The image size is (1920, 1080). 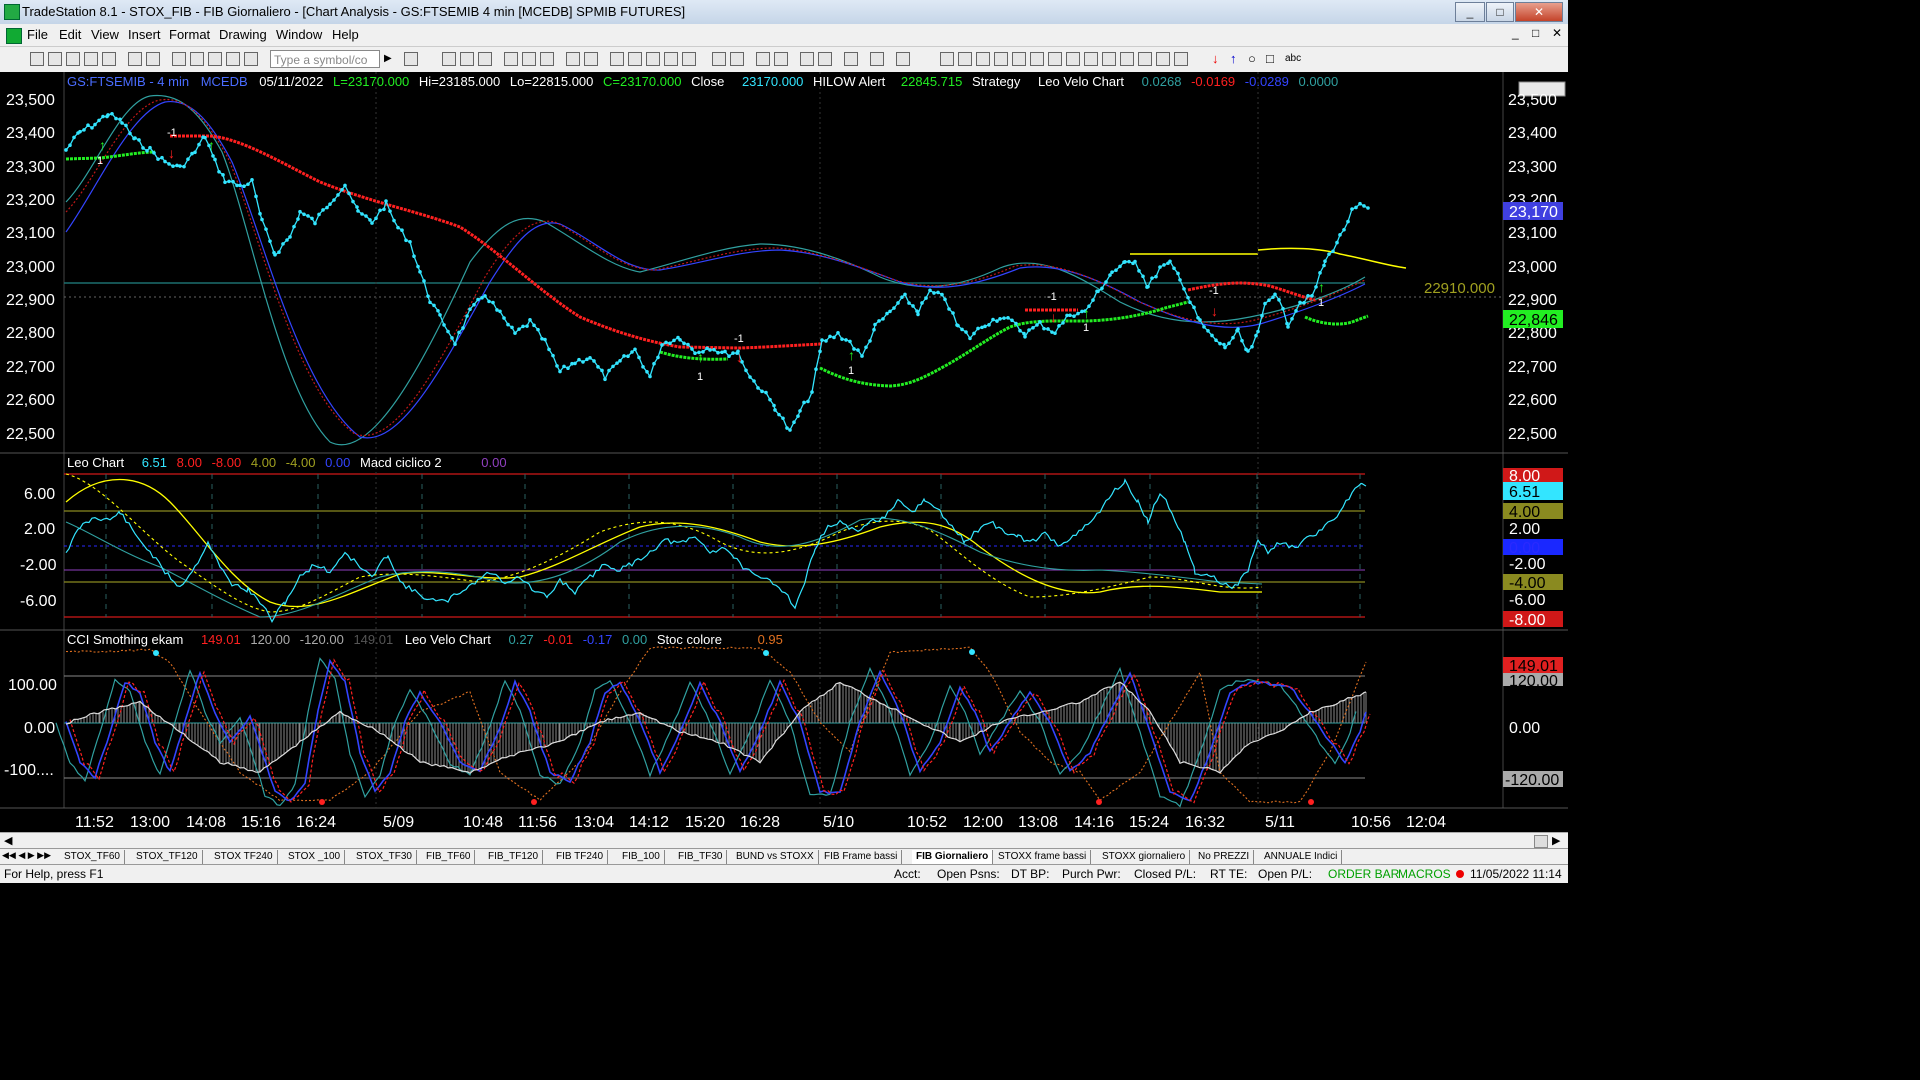 I want to click on time-zone-icon, so click(x=1109, y=59).